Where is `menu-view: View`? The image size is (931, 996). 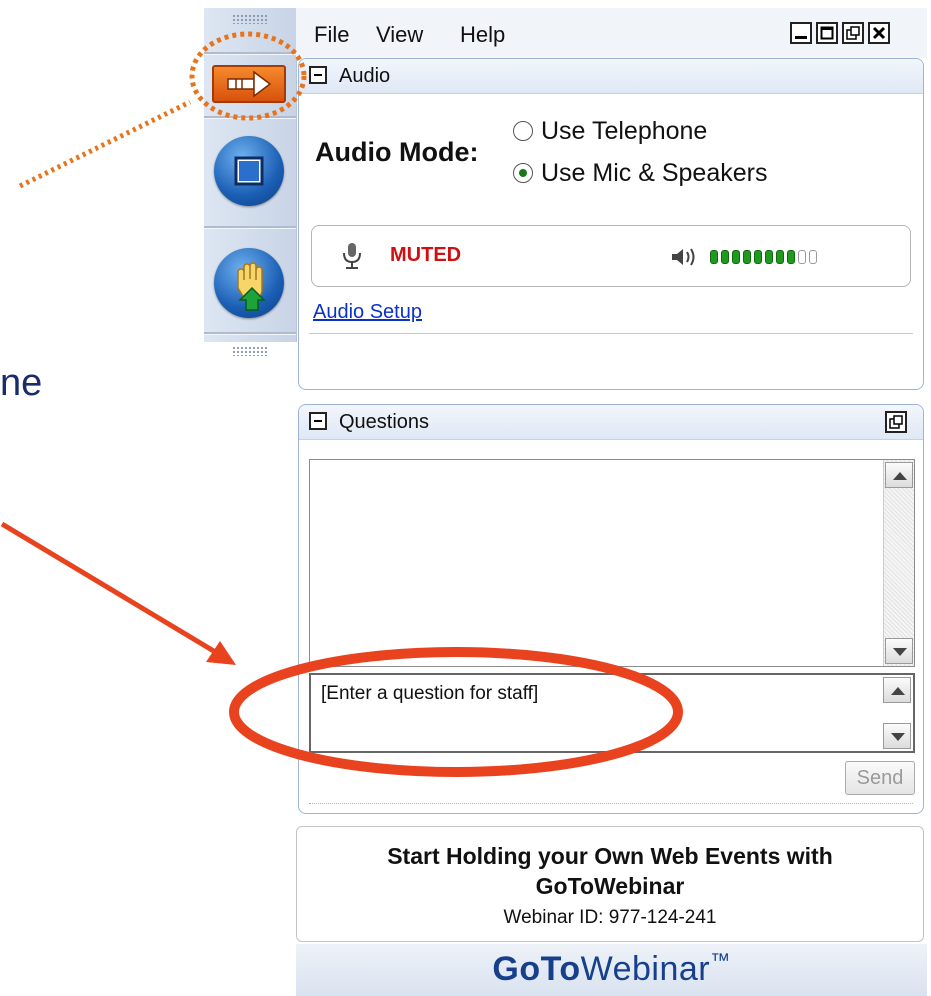
menu-view: View is located at coordinates (399, 35).